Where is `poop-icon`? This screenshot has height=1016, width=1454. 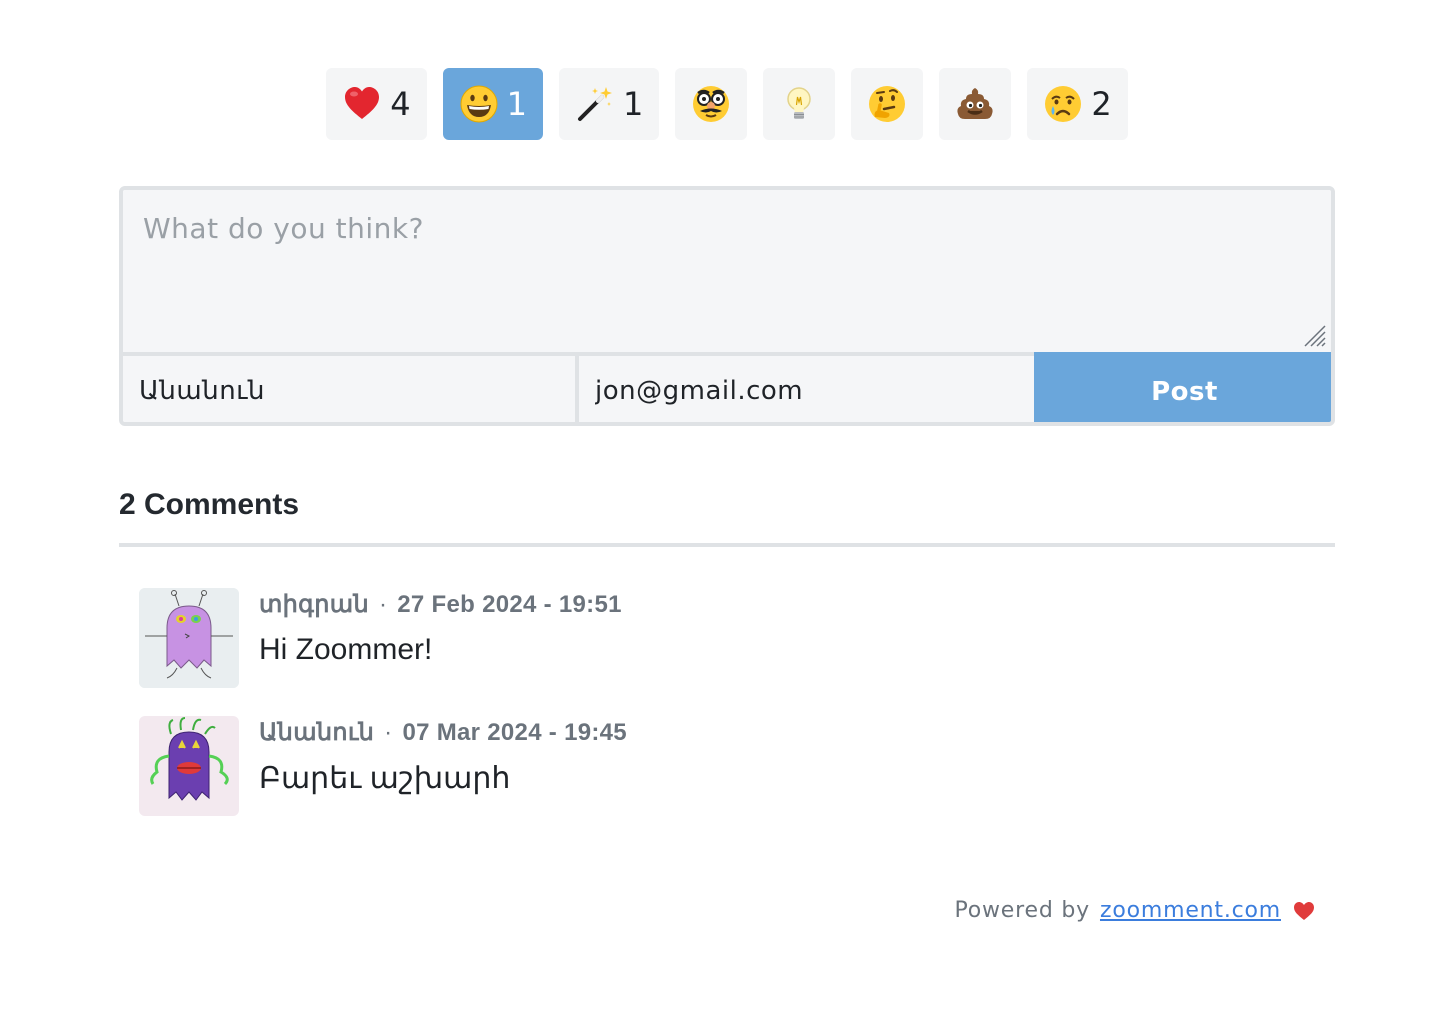
poop-icon is located at coordinates (975, 104).